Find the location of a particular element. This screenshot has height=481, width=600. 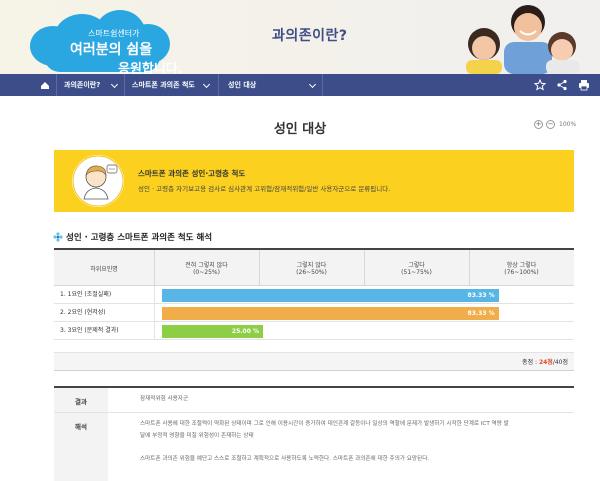

table-row: 2. 2요인 (현저성) 83.33 % is located at coordinates (314, 313).